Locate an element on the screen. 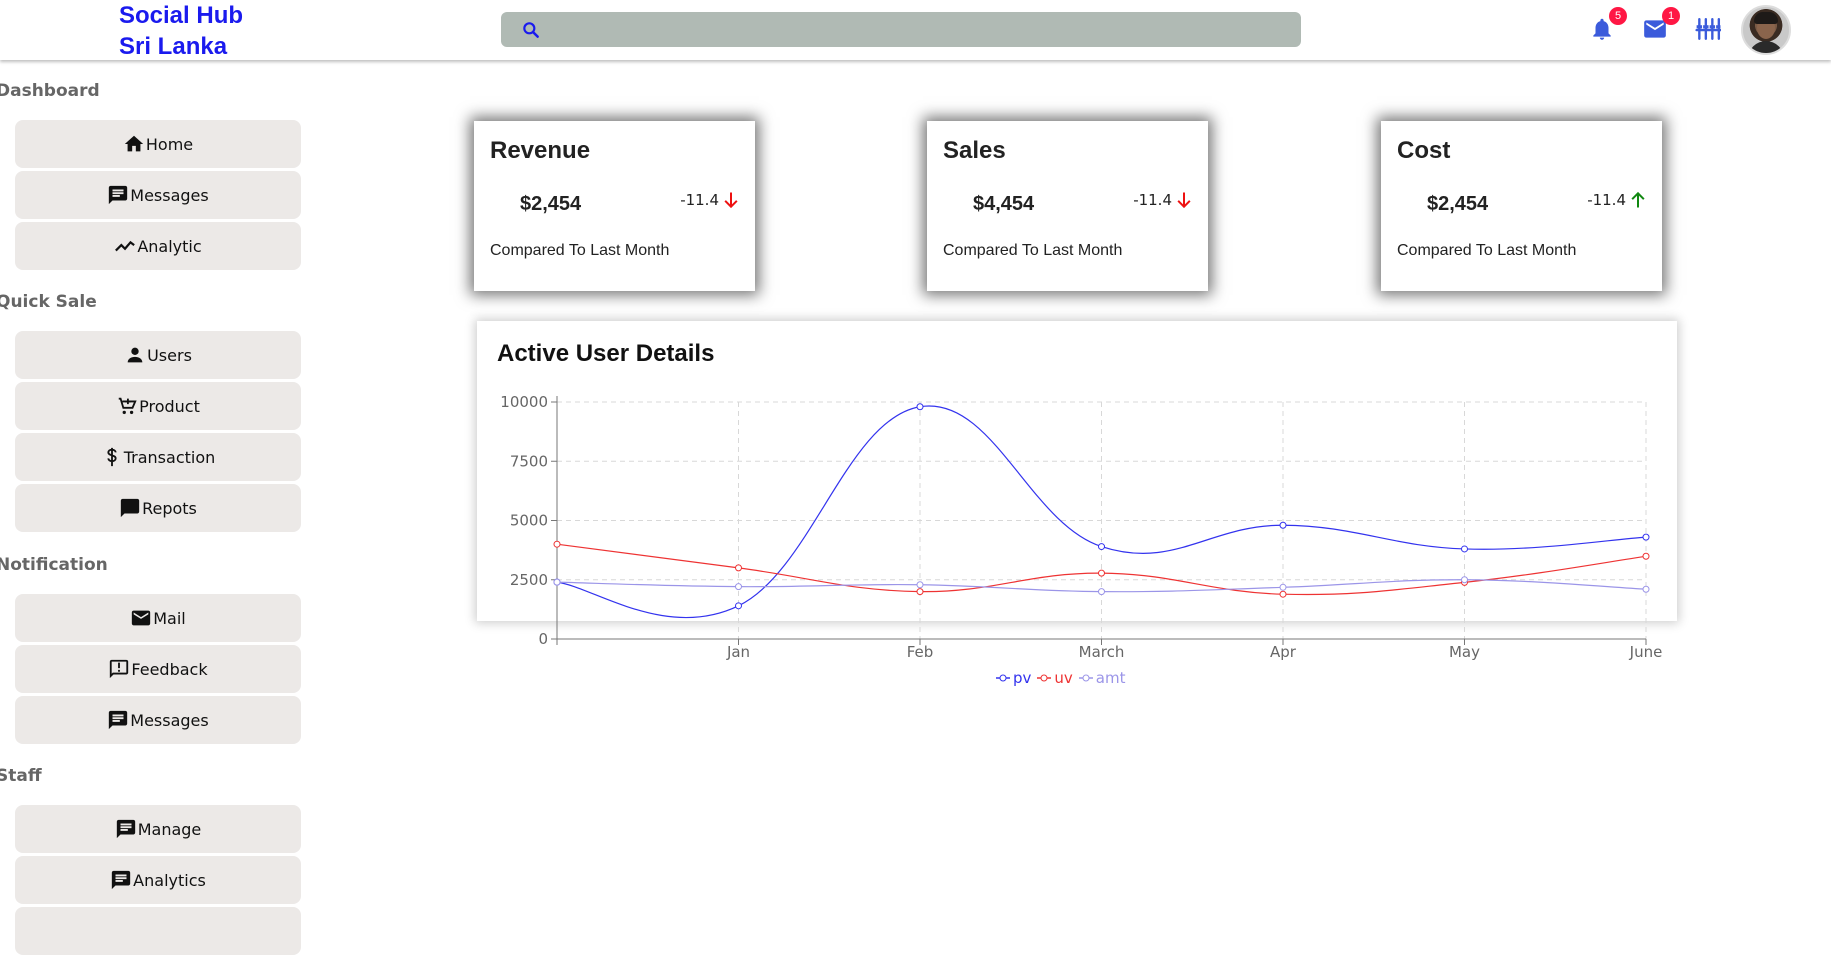  settings-sliders-icon is located at coordinates (1709, 29).